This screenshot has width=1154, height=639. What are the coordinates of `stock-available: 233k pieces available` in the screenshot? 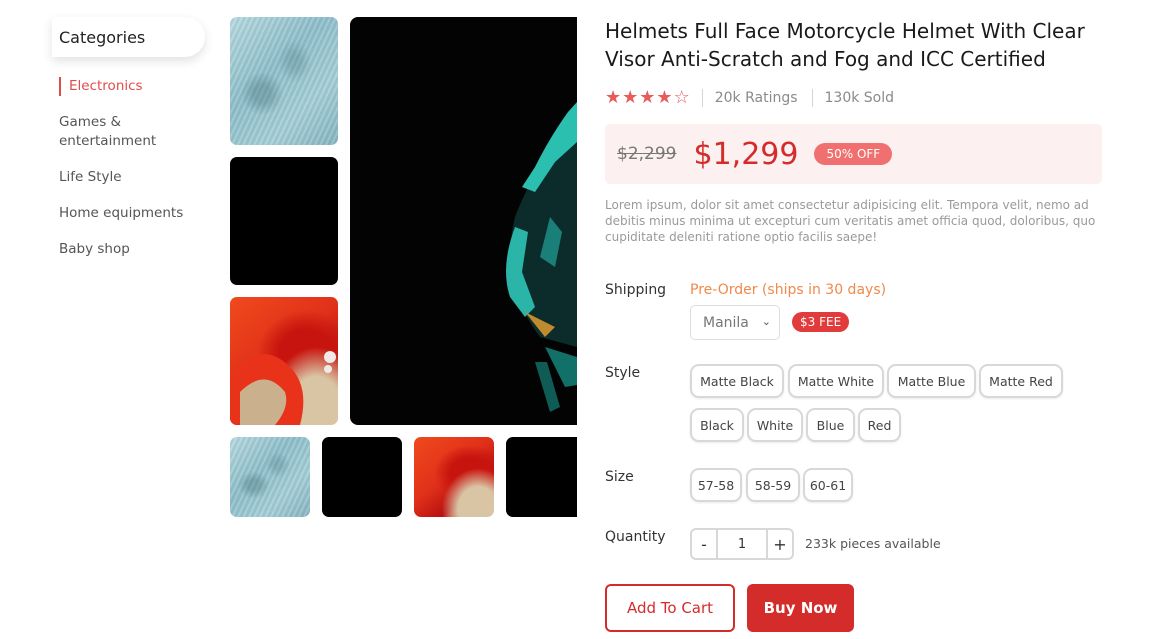 It's located at (873, 543).